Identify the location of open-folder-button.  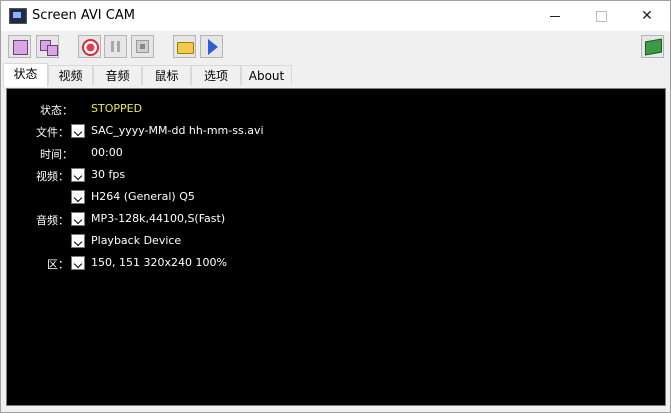
(184, 46).